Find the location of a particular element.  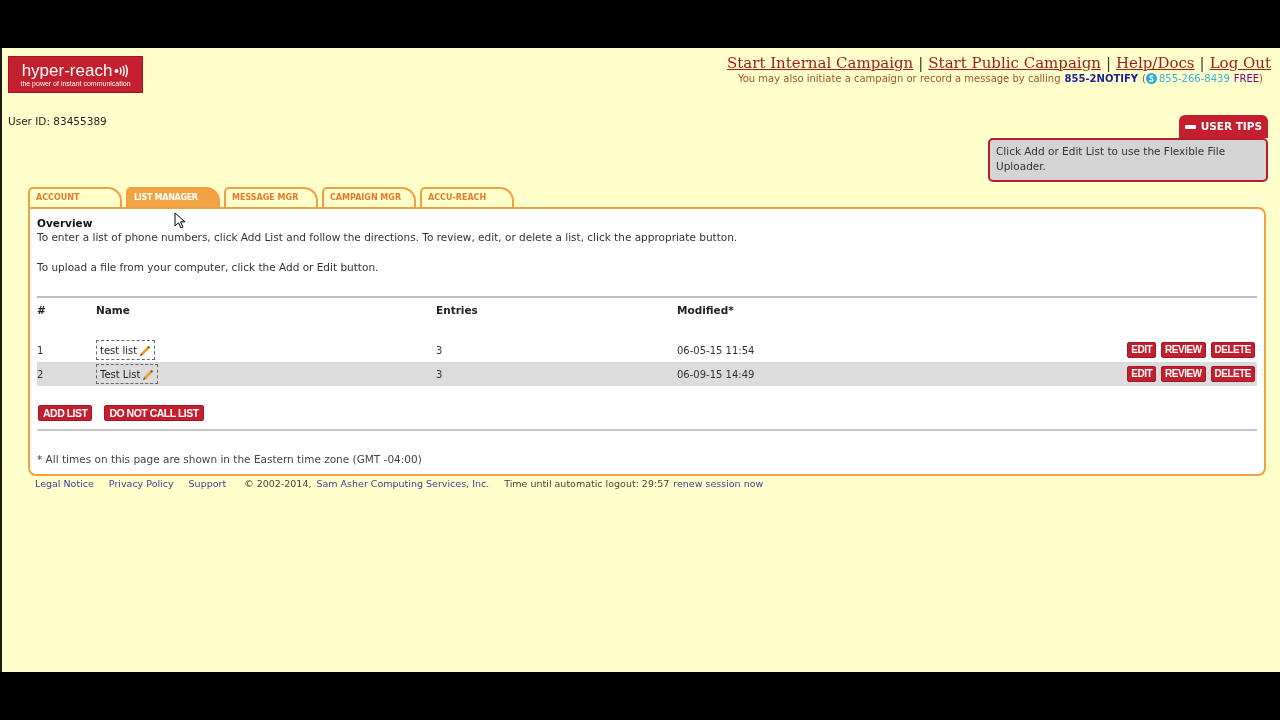

section-heading: Overview is located at coordinates (65, 223).